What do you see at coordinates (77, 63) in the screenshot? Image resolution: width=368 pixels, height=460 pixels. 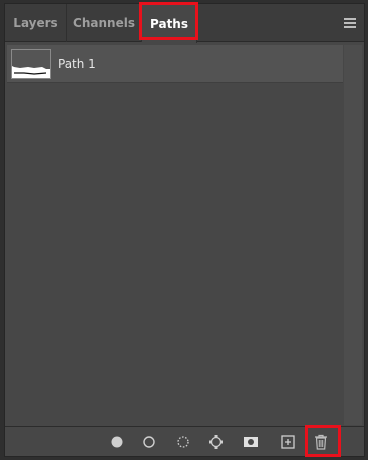 I see `path-name: Path 1` at bounding box center [77, 63].